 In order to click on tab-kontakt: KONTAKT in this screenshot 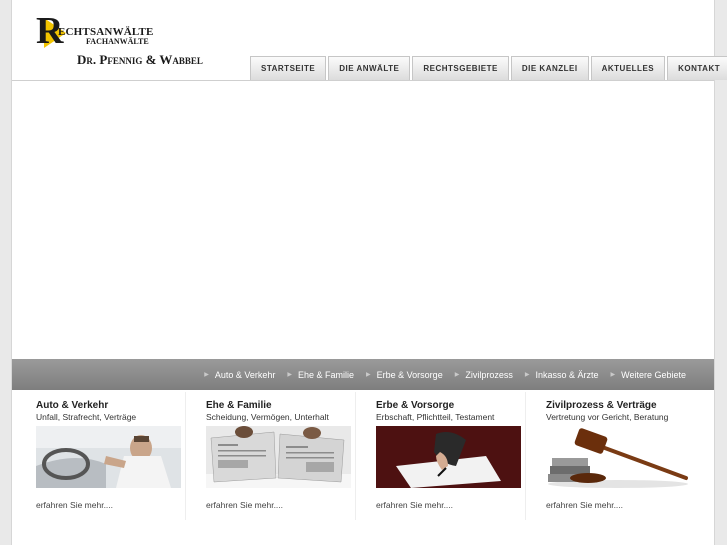, I will do `click(697, 68)`.